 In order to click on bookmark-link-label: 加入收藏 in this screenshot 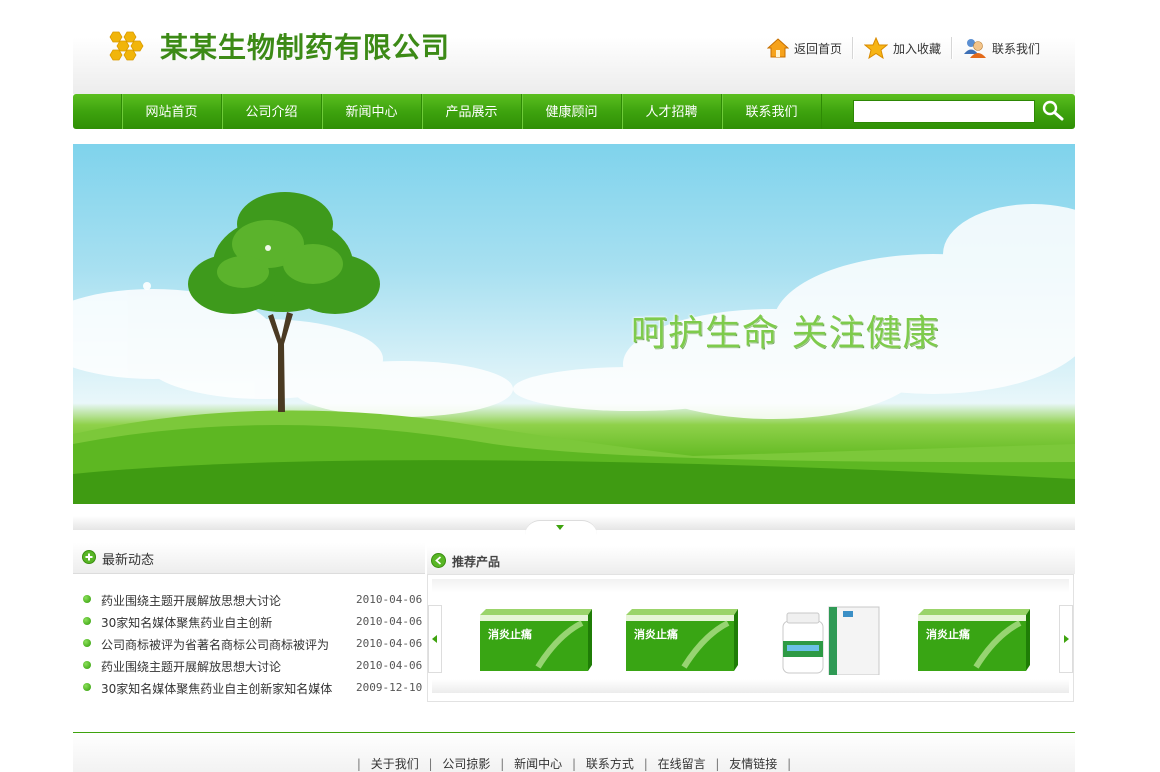, I will do `click(917, 48)`.